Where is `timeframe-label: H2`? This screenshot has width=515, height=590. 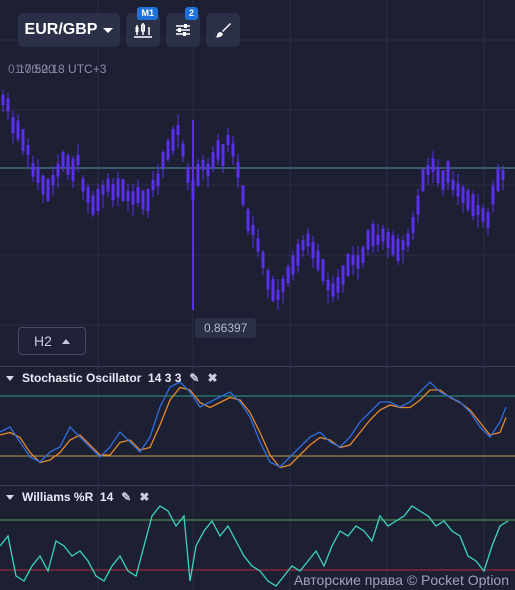
timeframe-label: H2 is located at coordinates (43, 341).